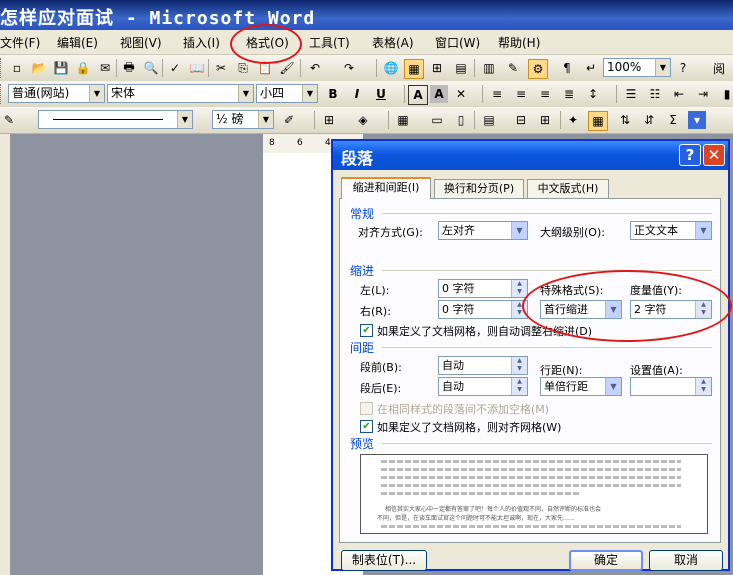  I want to click on left-indent-spinner: 0 字符 ▲ ▼, so click(483, 288).